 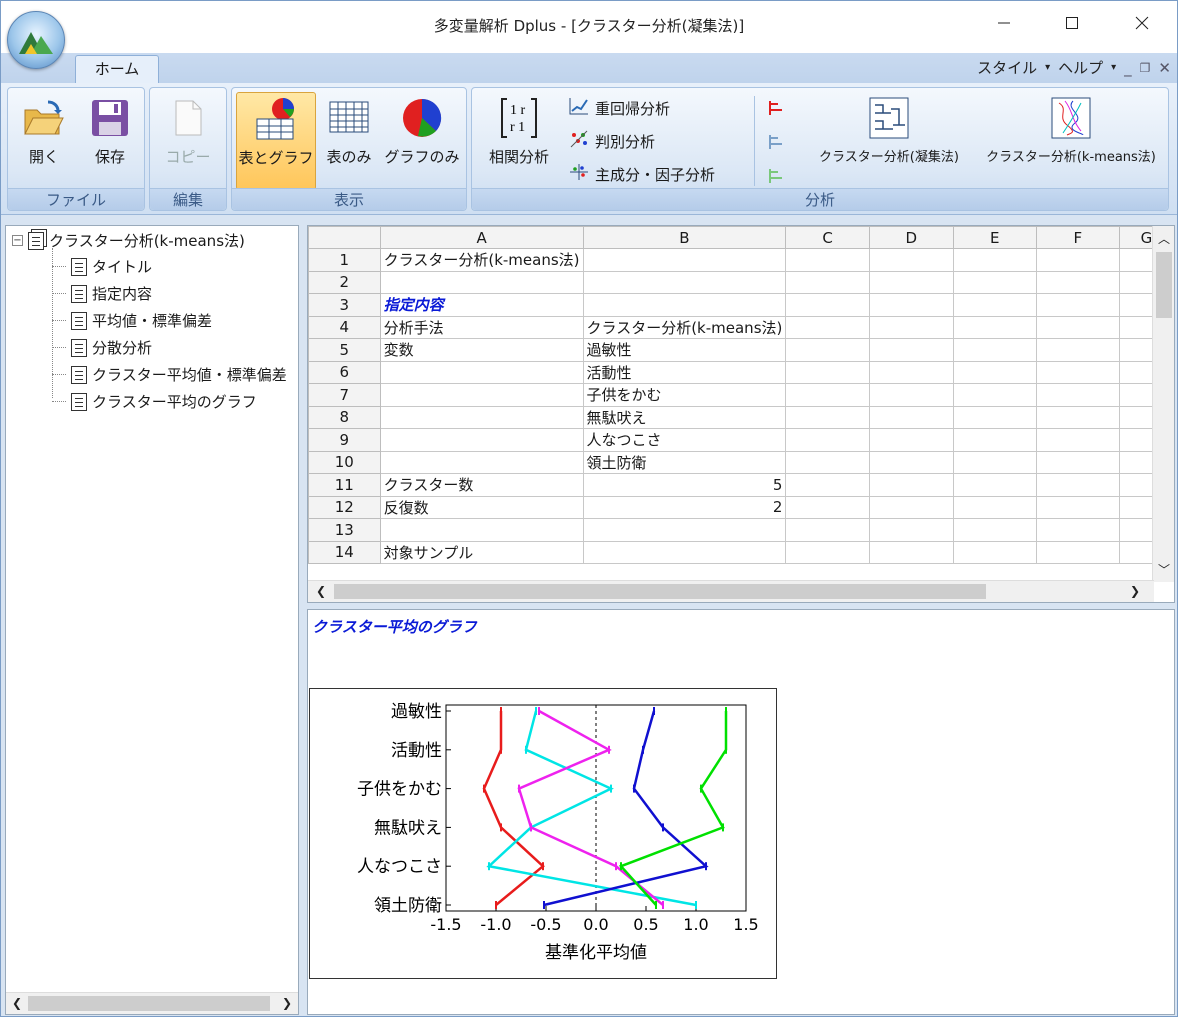 I want to click on mdi-minimize-icon: _, so click(x=1128, y=68).